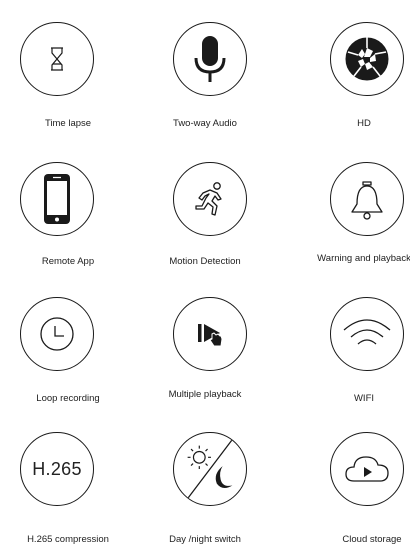  I want to click on clock-icon, so click(57, 334).